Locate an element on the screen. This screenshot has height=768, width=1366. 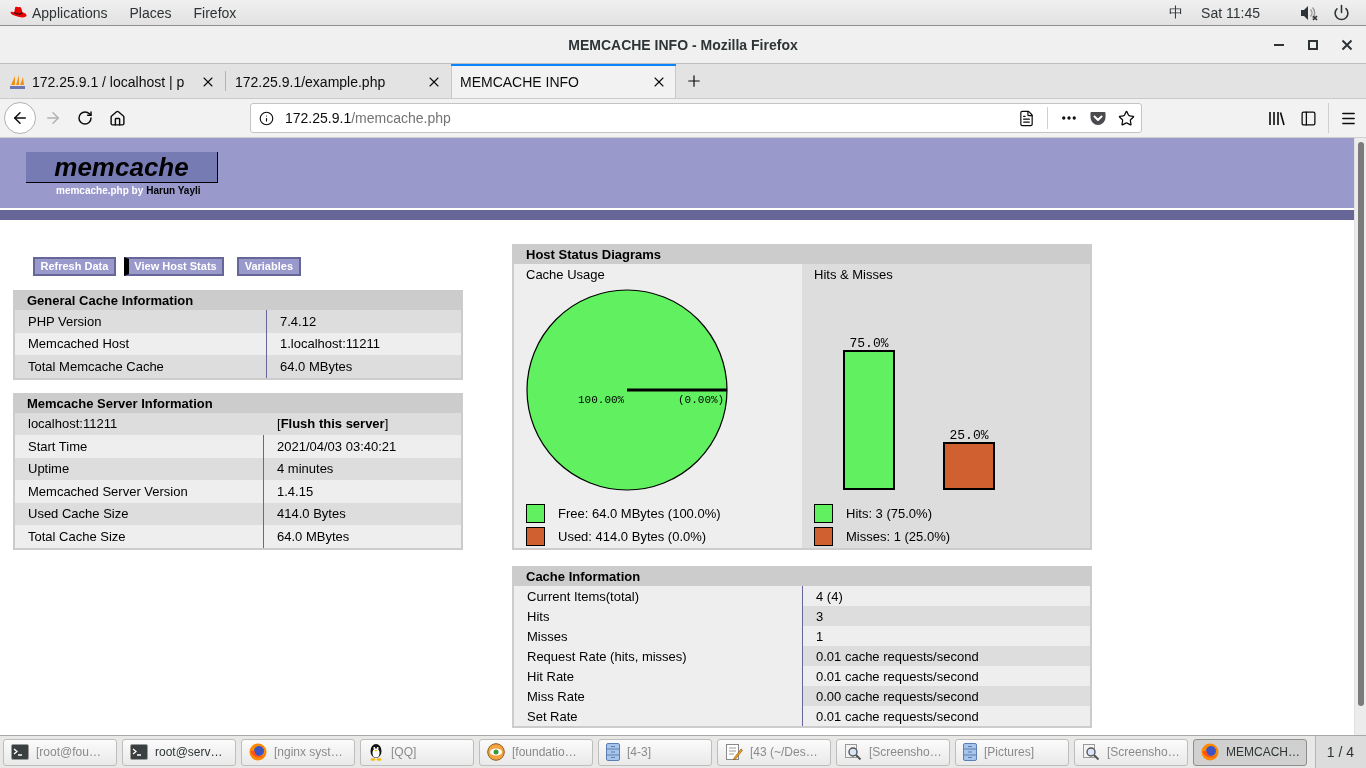
panel-heading: Host Status Diagrams is located at coordinates (594, 255).